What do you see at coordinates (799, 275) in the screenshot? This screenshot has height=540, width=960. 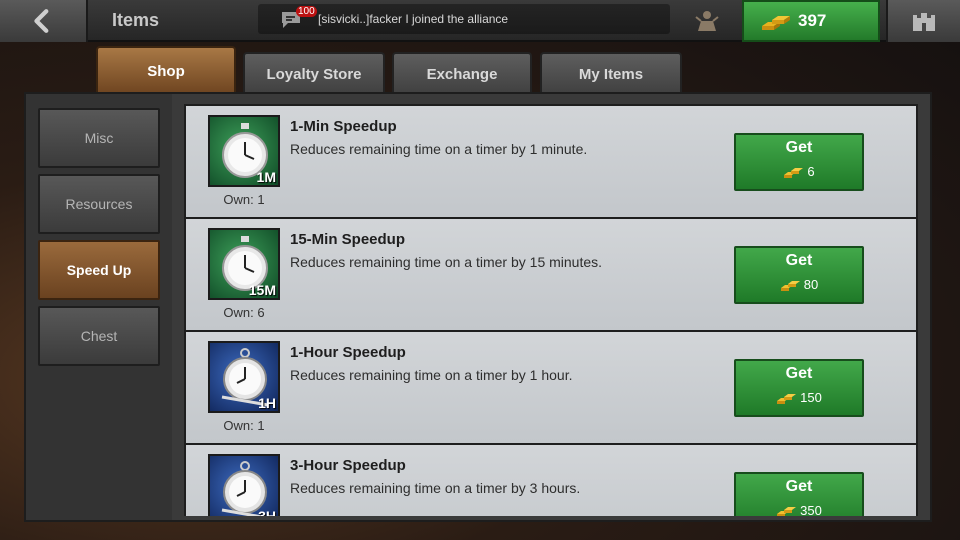 I see `get-button: Get 80` at bounding box center [799, 275].